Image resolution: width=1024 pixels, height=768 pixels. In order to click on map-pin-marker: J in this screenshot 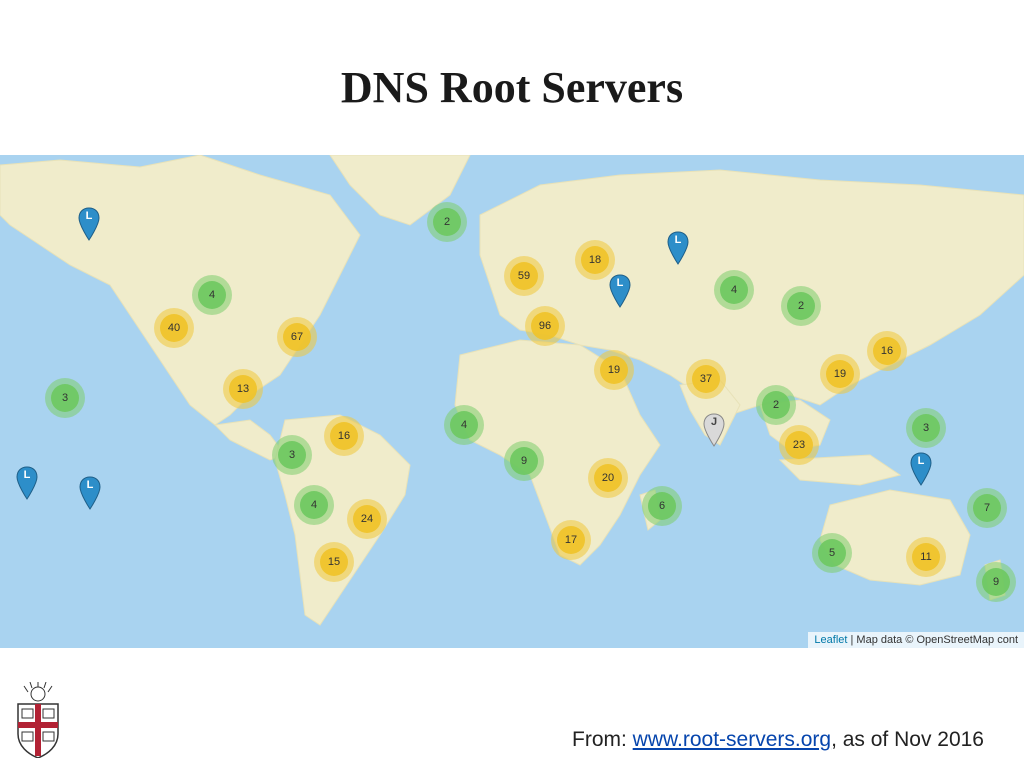, I will do `click(714, 430)`.